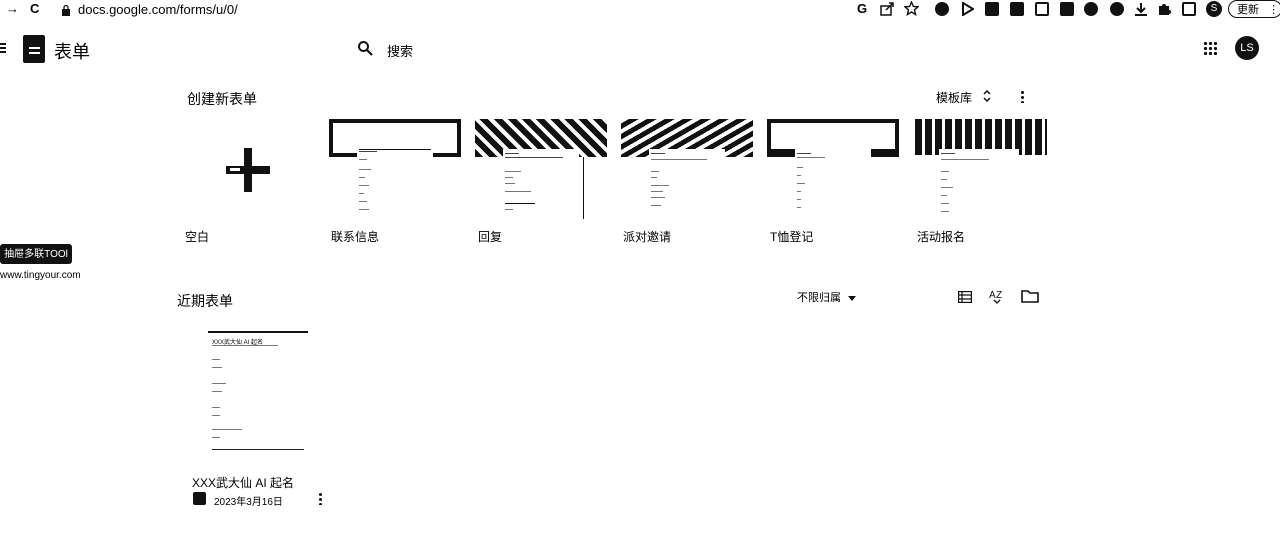 The image size is (1280, 549). I want to click on extension-3-icon, so click(992, 9).